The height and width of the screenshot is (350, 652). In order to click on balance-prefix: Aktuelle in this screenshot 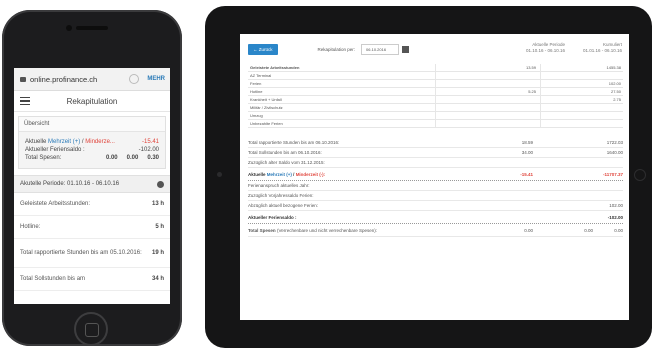, I will do `click(36, 142)`.